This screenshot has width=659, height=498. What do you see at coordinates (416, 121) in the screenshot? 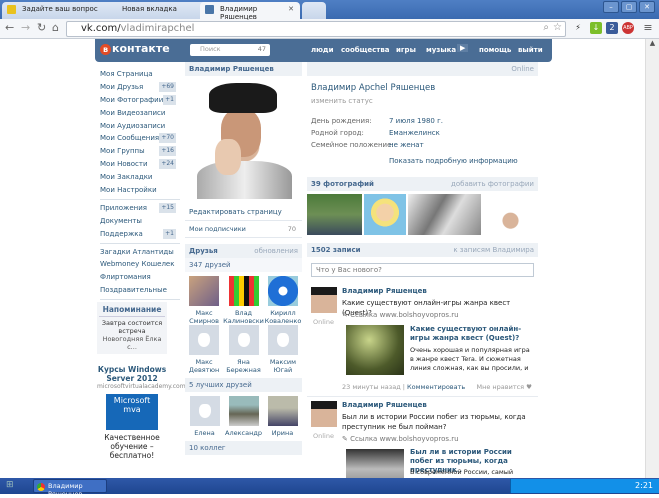
I see `birthday-value: 7 июля 1980 г.` at bounding box center [416, 121].